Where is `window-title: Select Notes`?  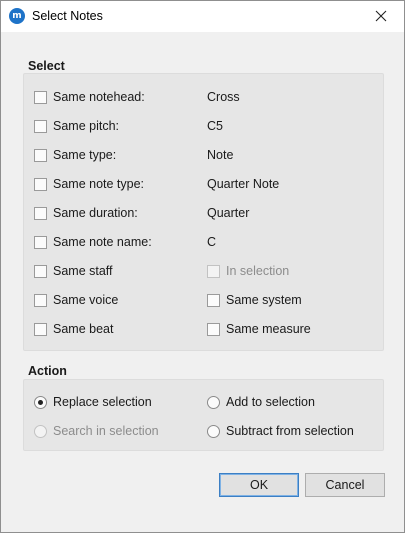
window-title: Select Notes is located at coordinates (67, 16).